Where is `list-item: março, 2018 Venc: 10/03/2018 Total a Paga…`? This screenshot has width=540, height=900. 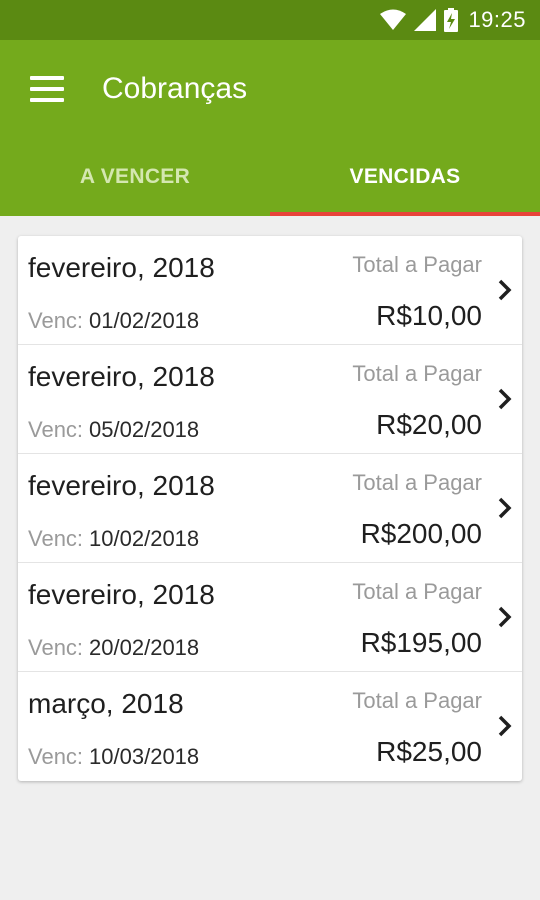 list-item: março, 2018 Venc: 10/03/2018 Total a Paga… is located at coordinates (270, 726).